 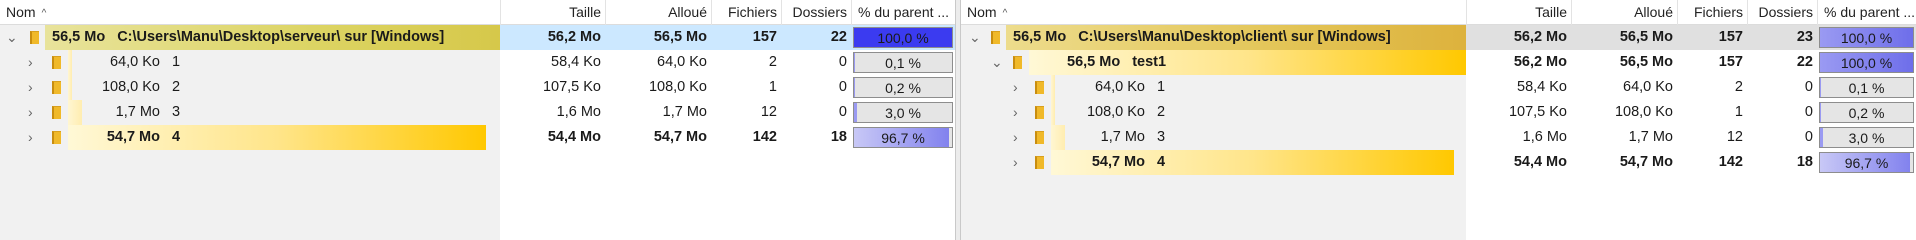 I want to click on cell-fichiers: 12, so click(x=768, y=112).